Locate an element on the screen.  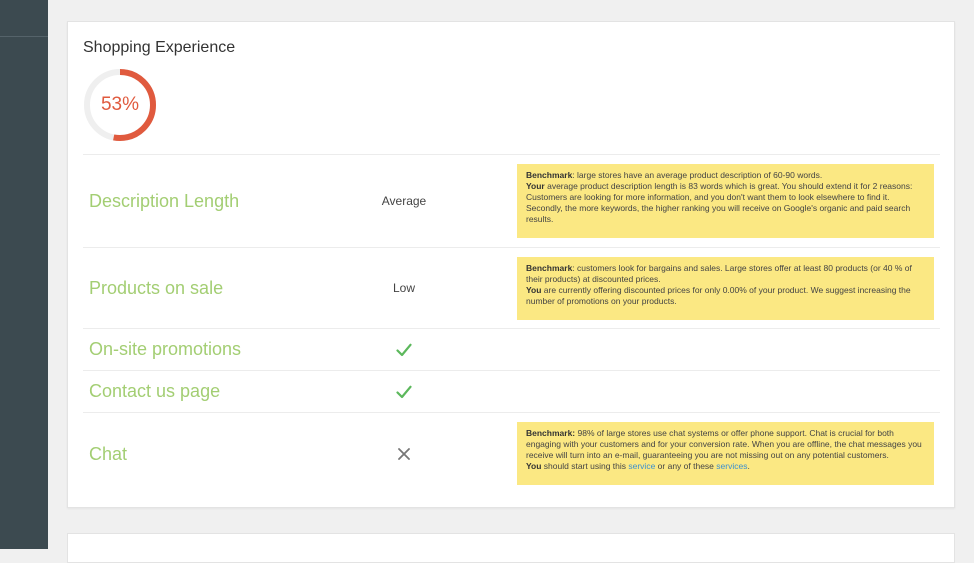
next-card is located at coordinates (511, 548).